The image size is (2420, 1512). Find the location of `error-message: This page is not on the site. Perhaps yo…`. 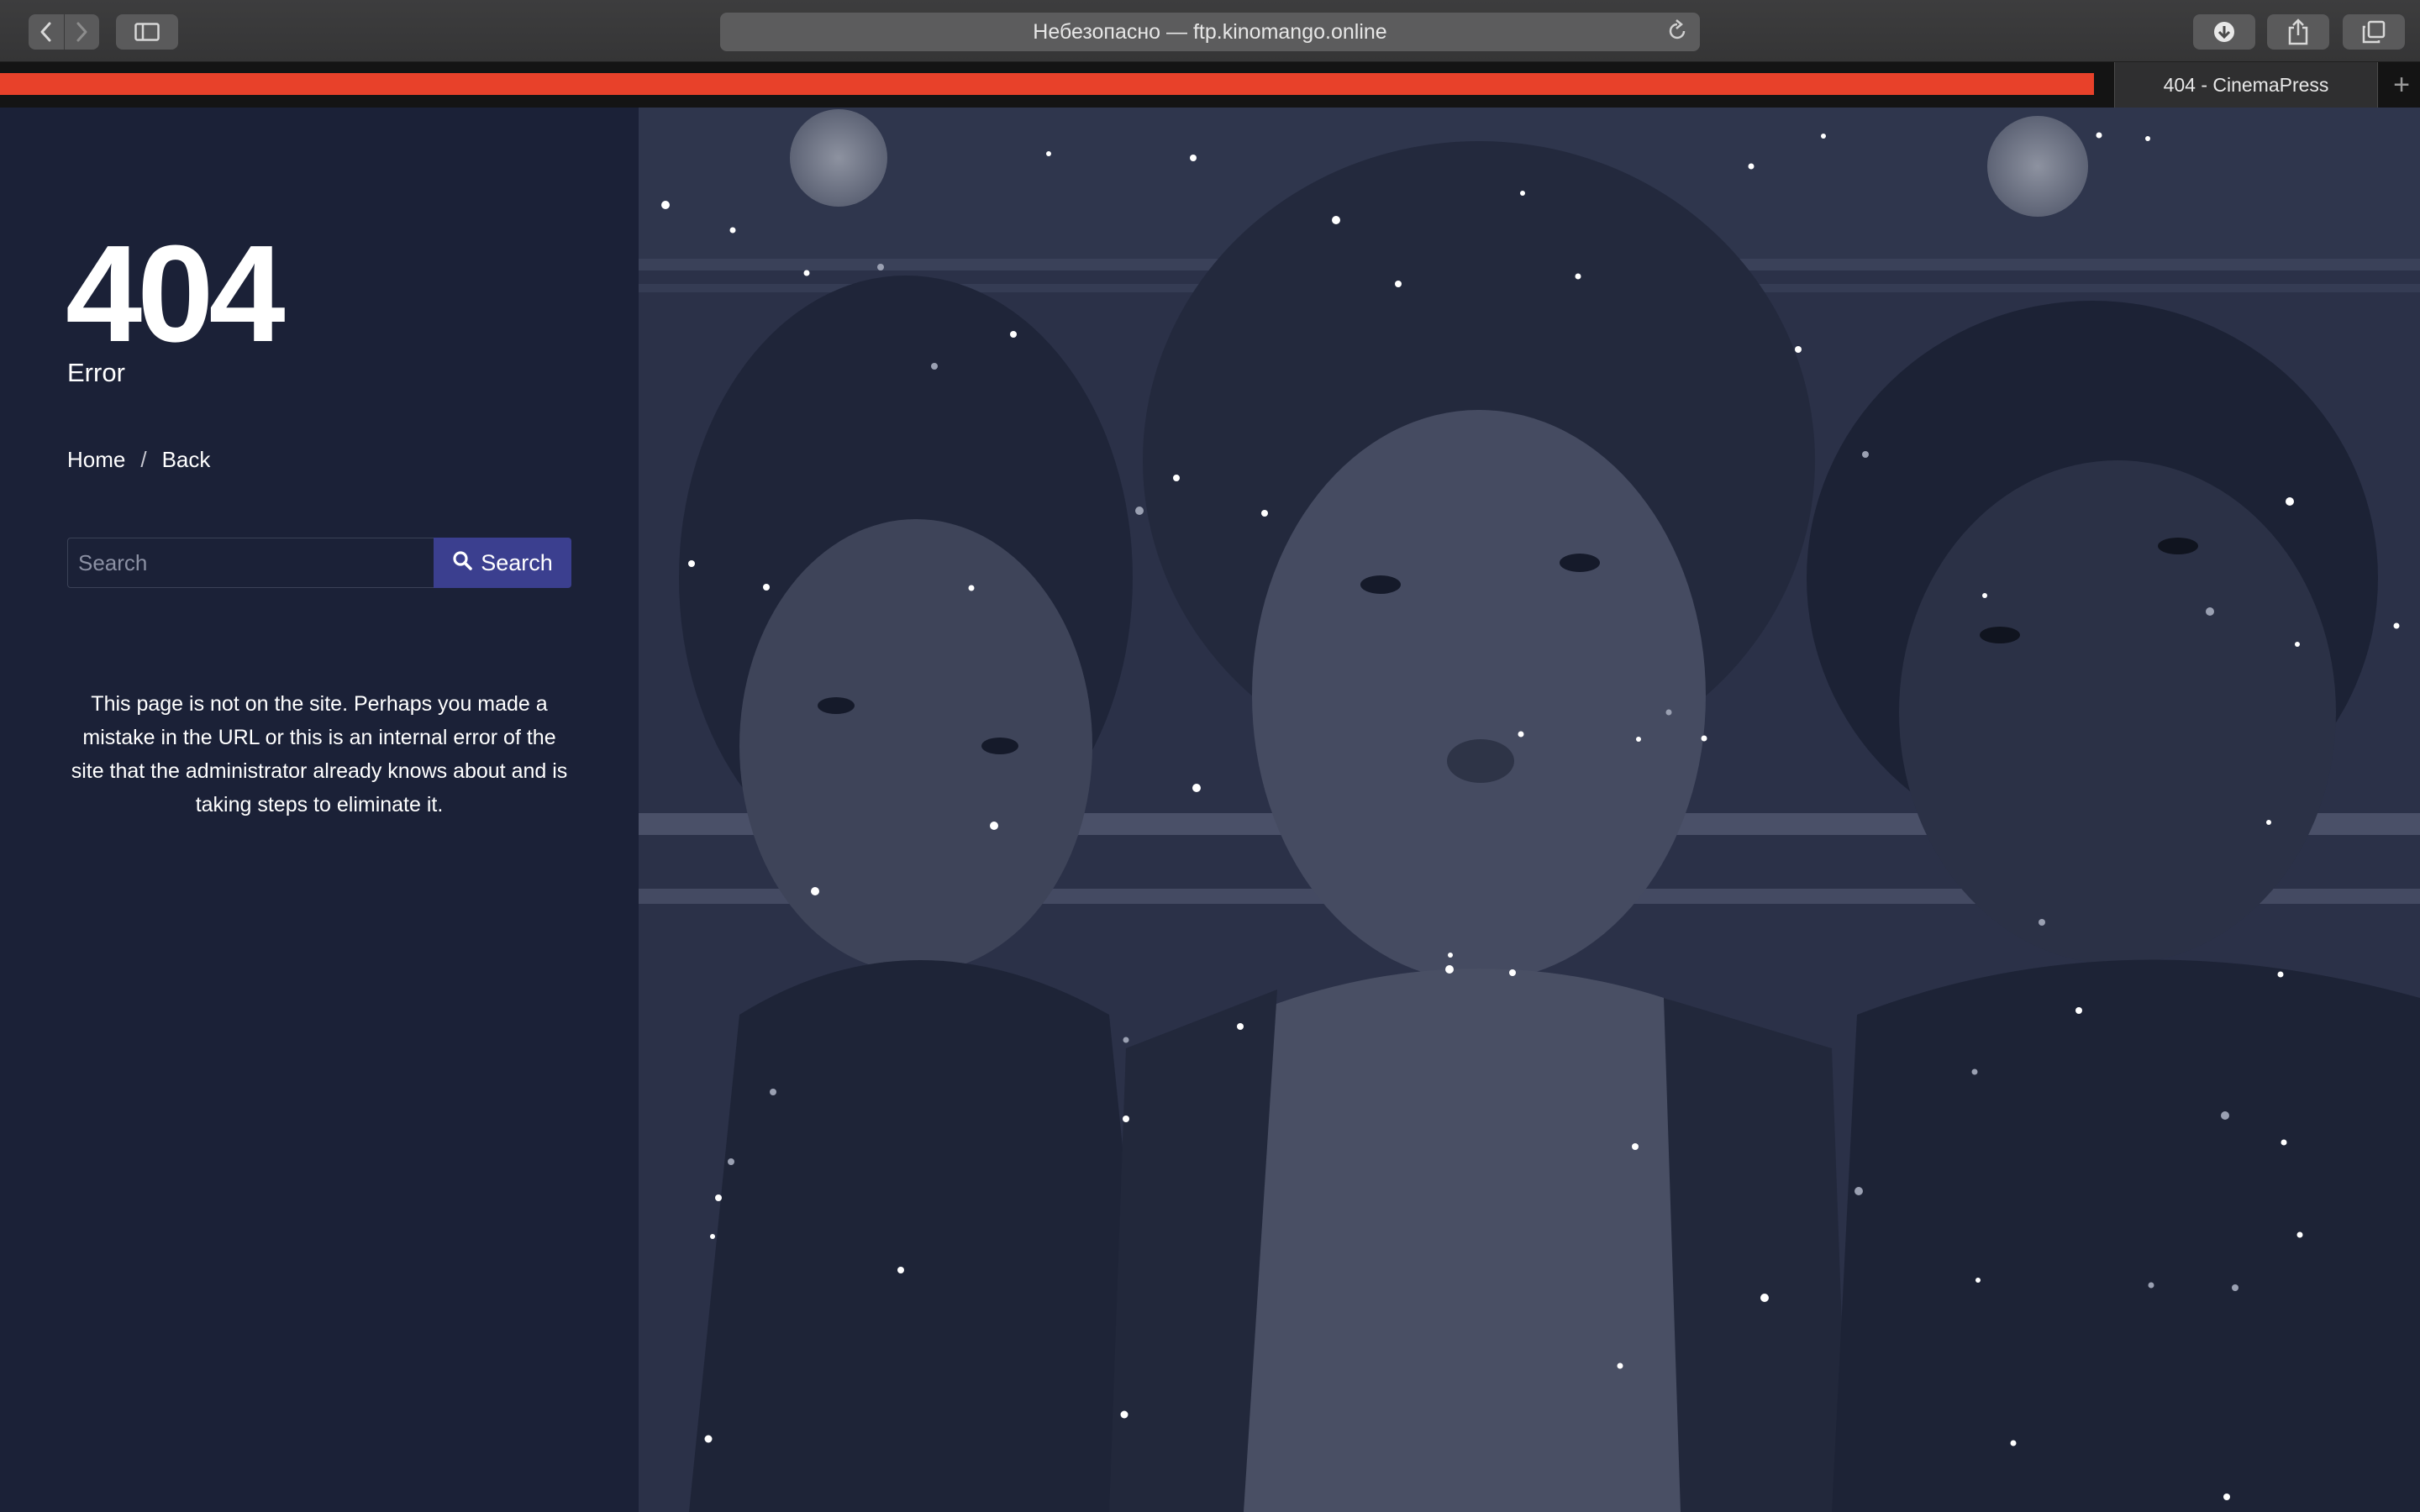

error-message: This page is not on the site. Perhaps yo… is located at coordinates (319, 754).